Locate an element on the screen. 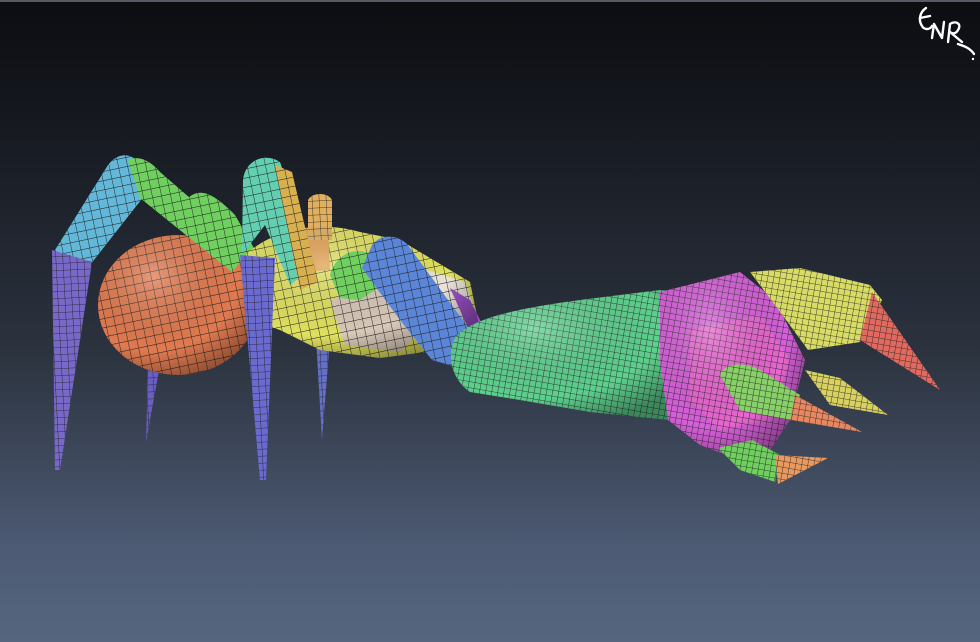 This screenshot has width=980, height=642. signature-logo-icon is located at coordinates (947, 33).